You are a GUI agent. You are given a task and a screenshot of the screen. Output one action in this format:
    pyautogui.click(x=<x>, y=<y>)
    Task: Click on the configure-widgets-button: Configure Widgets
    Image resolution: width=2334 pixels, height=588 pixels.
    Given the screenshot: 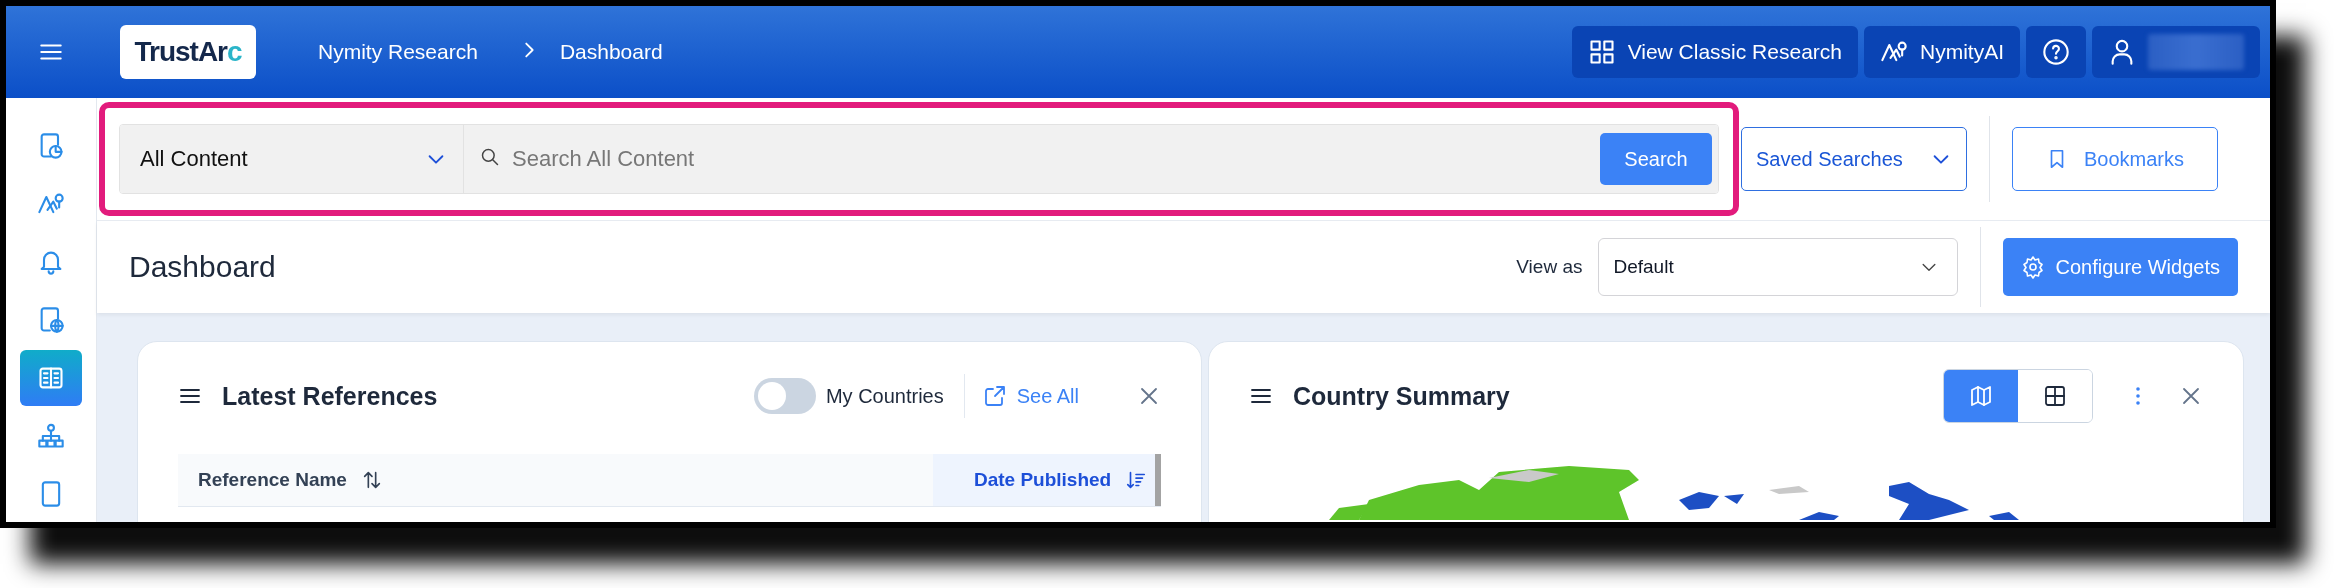 What is the action you would take?
    pyautogui.click(x=2120, y=267)
    